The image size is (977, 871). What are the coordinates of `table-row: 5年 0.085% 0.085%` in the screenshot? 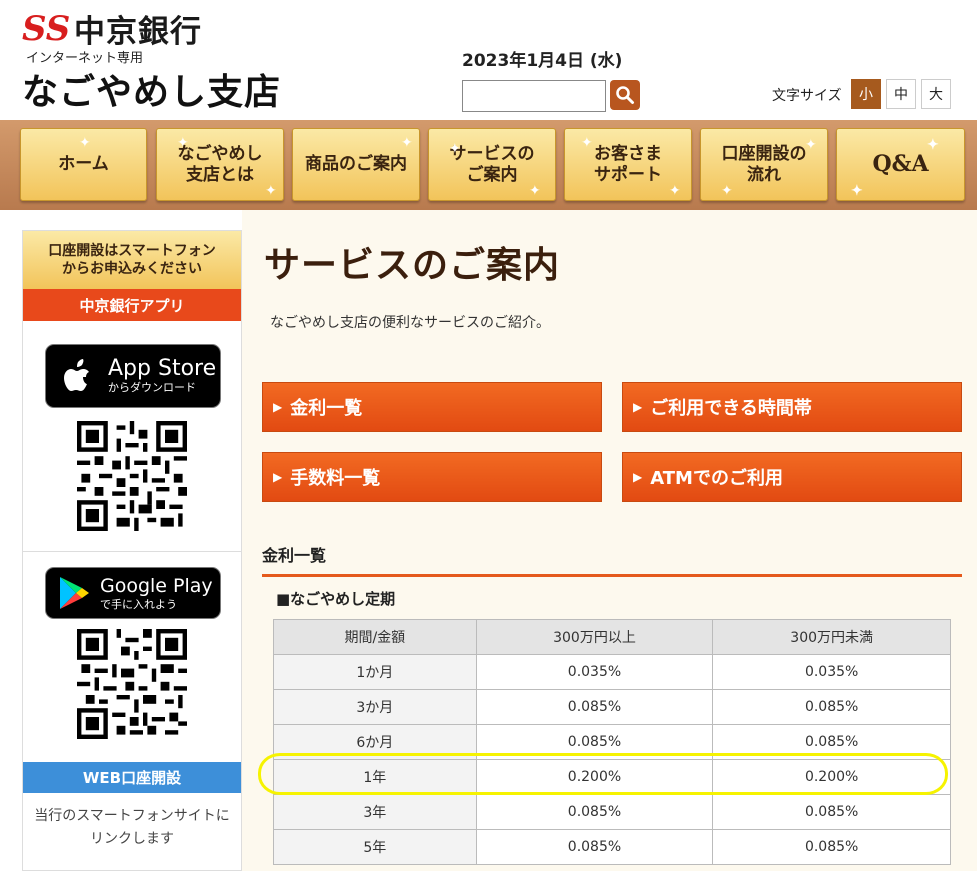 It's located at (612, 847).